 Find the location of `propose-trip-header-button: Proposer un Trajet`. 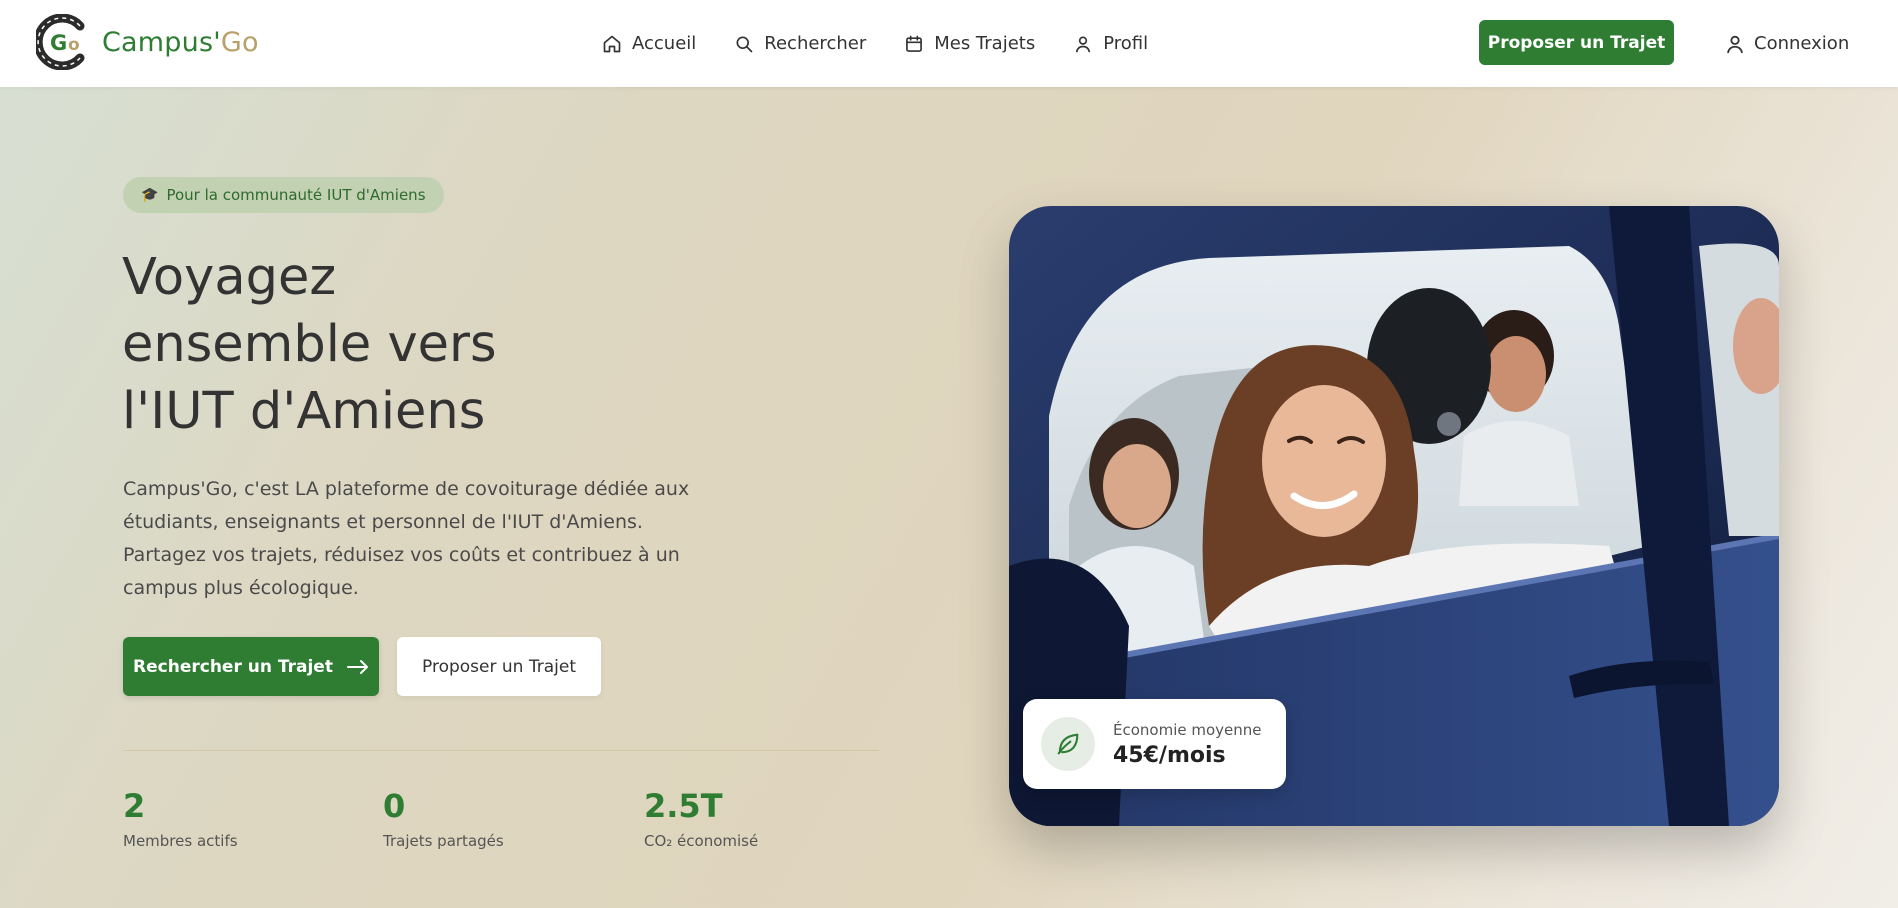

propose-trip-header-button: Proposer un Trajet is located at coordinates (1576, 42).